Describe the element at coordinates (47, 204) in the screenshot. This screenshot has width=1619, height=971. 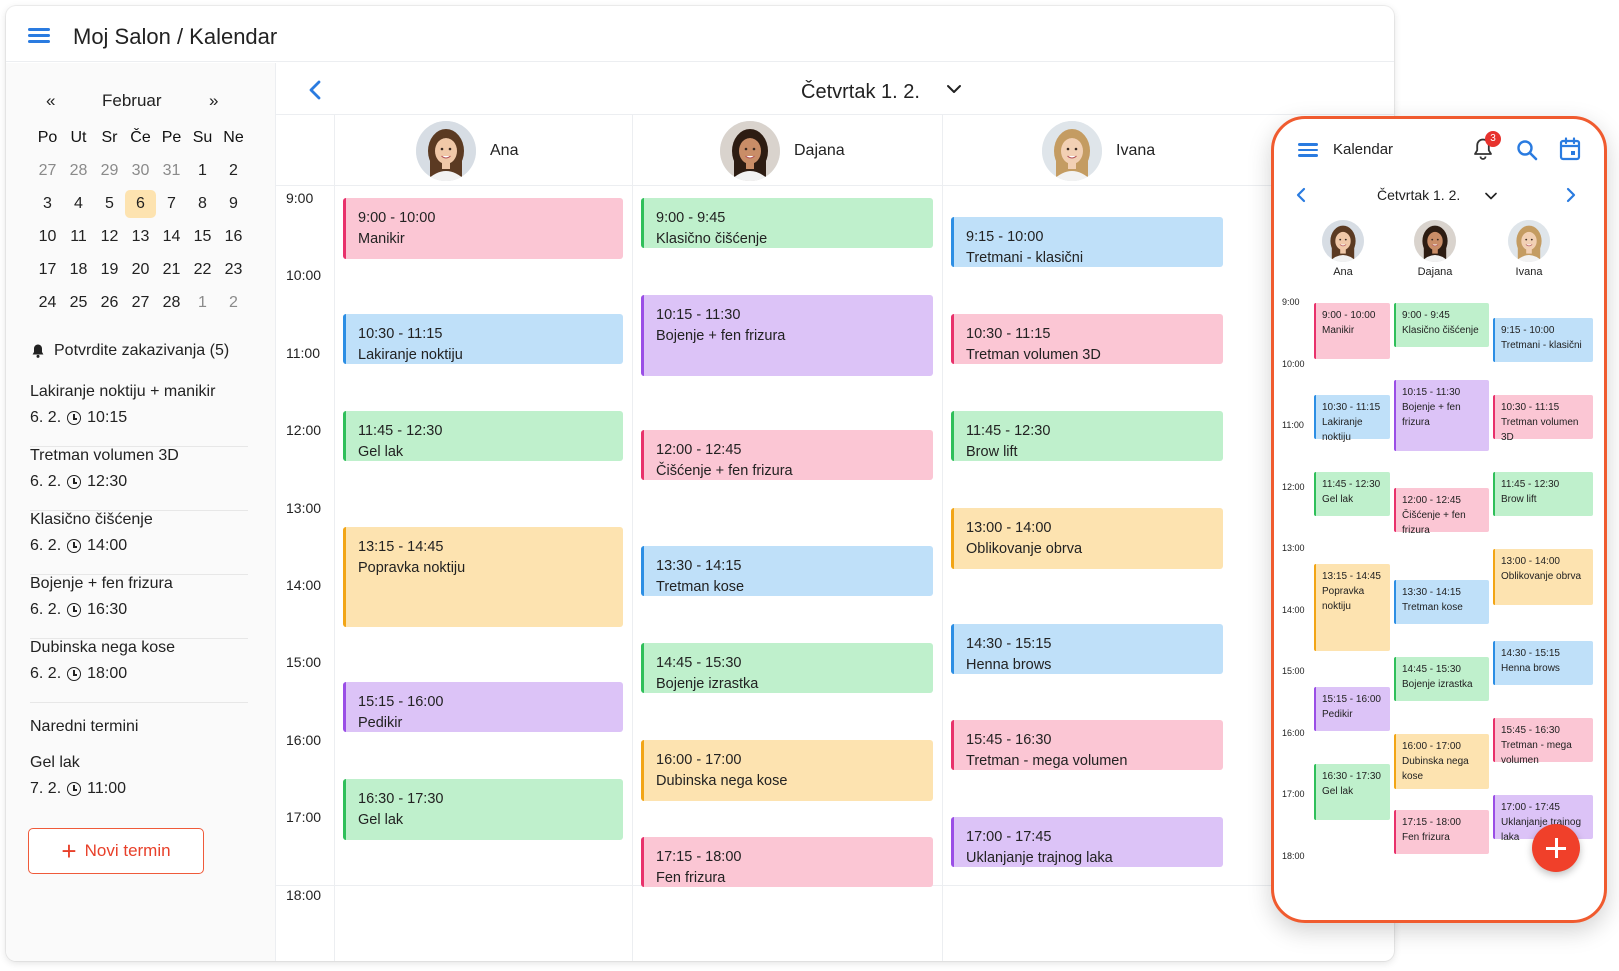
I see `calendar-day: 3` at that location.